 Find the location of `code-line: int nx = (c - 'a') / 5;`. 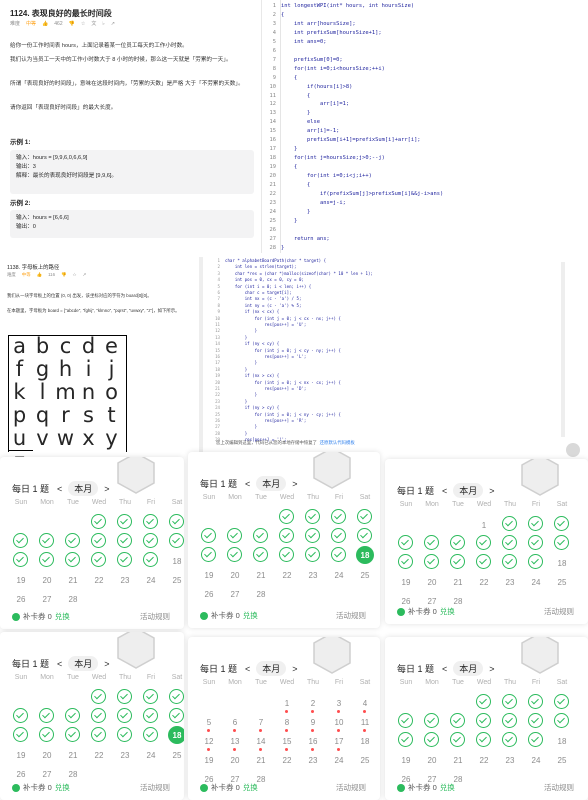

code-line: int nx = (c - 'a') / 5; is located at coordinates (263, 298).